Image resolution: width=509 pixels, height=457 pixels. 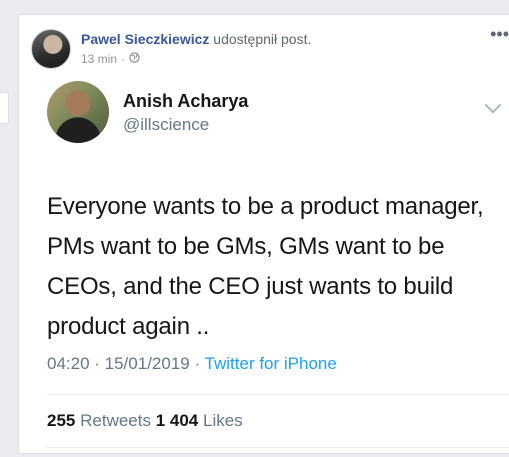 What do you see at coordinates (4, 108) in the screenshot?
I see `side-panel-edge` at bounding box center [4, 108].